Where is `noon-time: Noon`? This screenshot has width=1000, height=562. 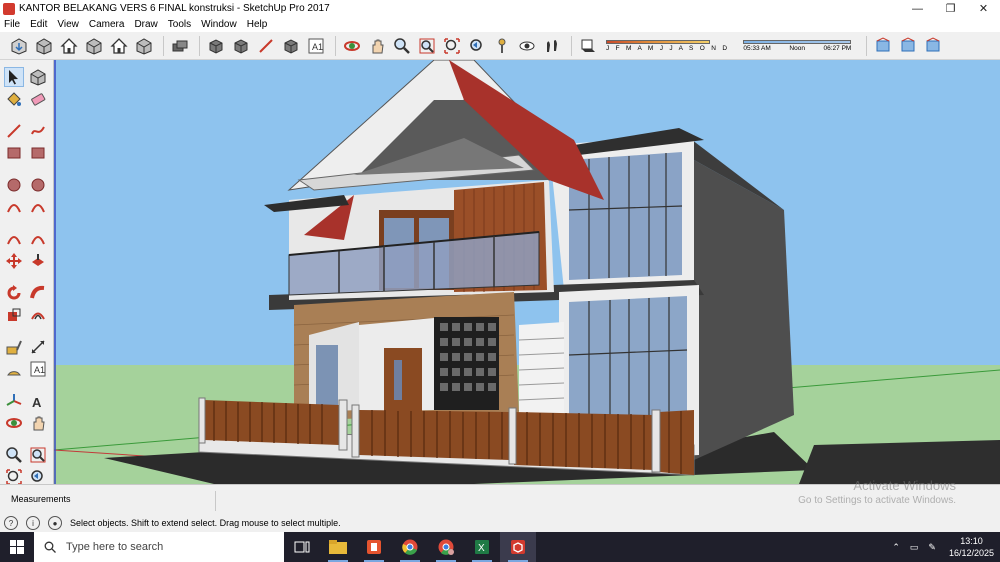
noon-time: Noon is located at coordinates (797, 48).